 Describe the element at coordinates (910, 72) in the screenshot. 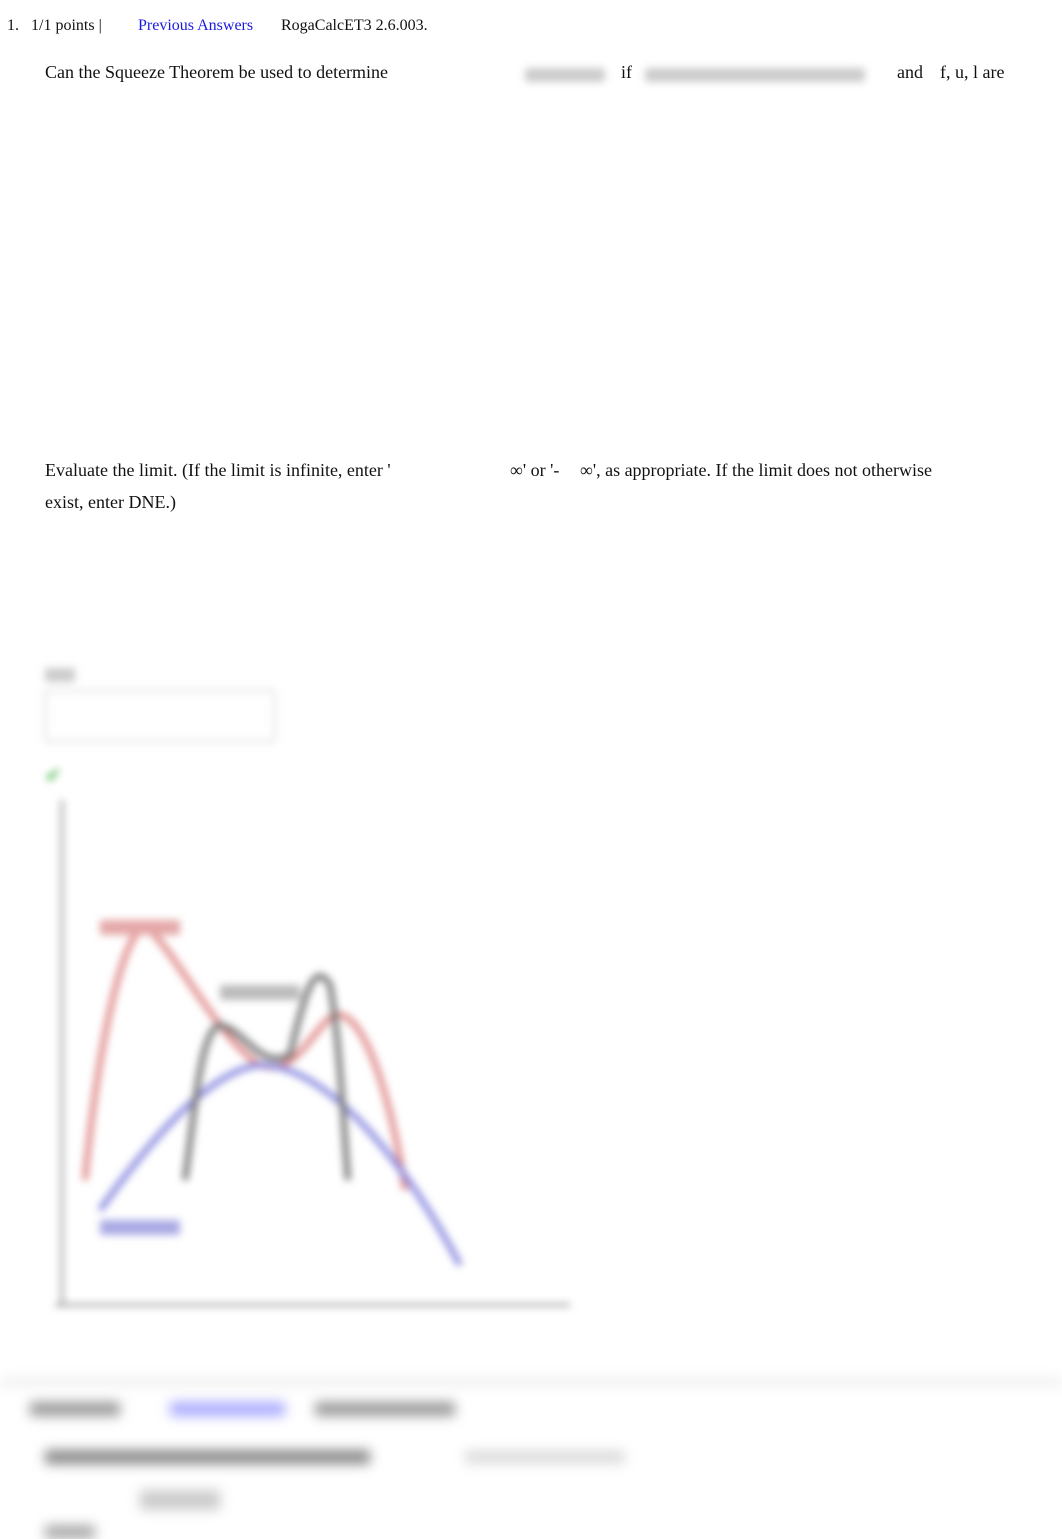

I see `and-word: and` at that location.